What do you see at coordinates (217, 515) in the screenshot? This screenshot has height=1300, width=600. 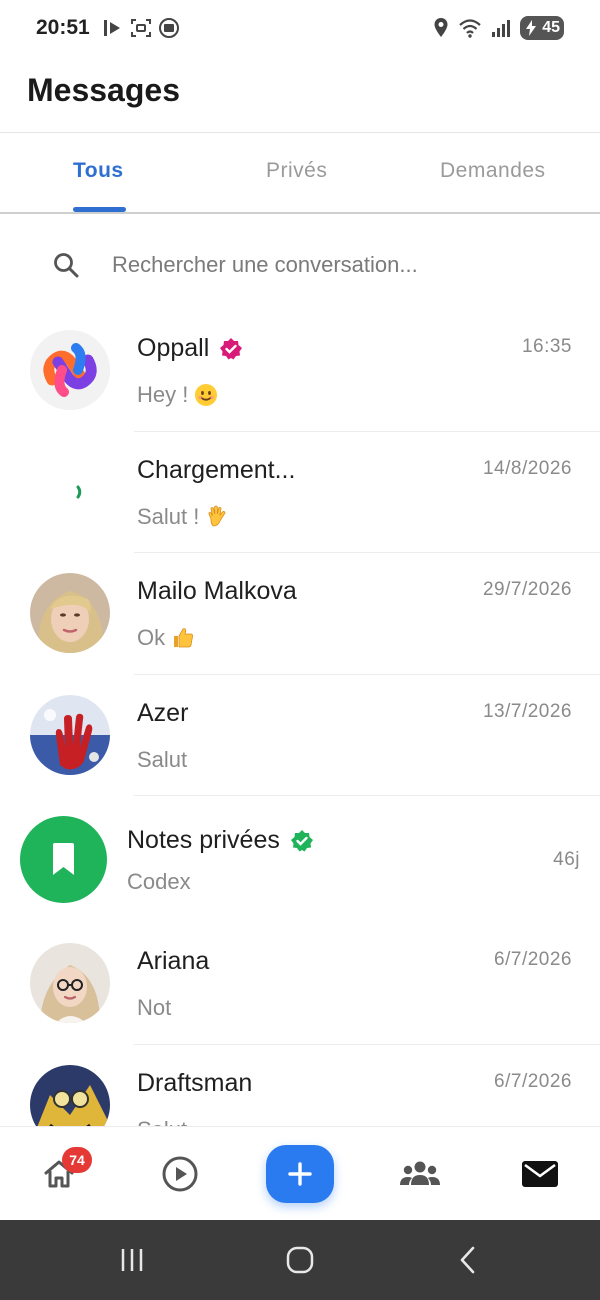 I see `waving-hand-emoji` at bounding box center [217, 515].